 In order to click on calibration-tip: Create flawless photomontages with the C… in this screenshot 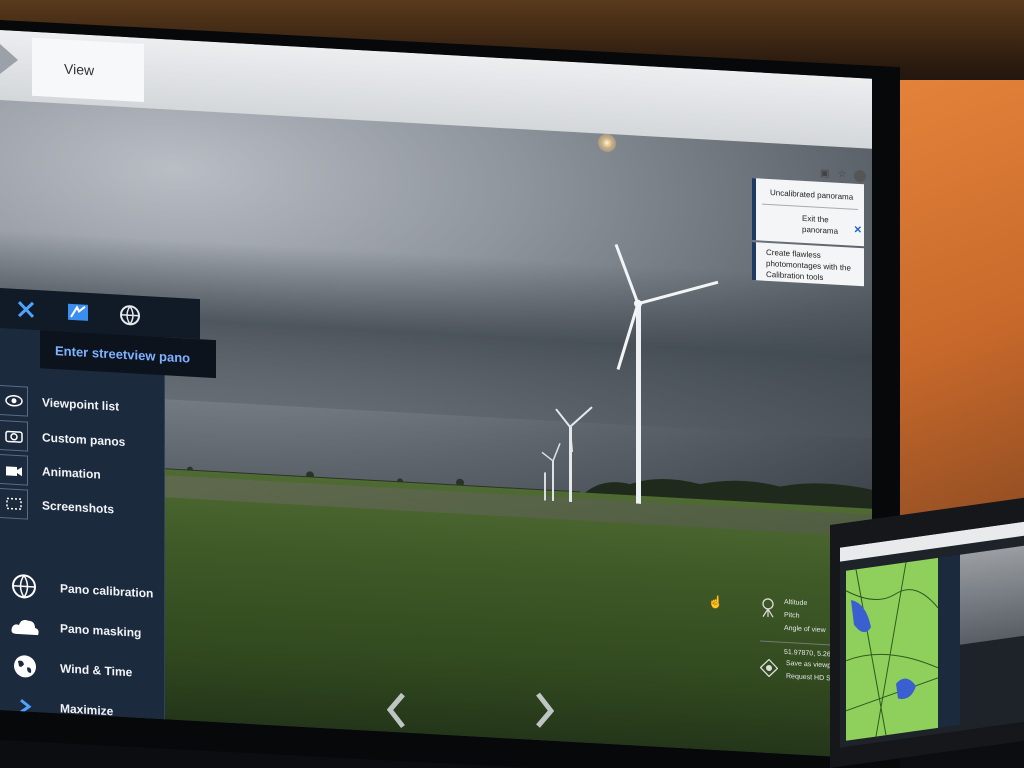, I will do `click(808, 264)`.